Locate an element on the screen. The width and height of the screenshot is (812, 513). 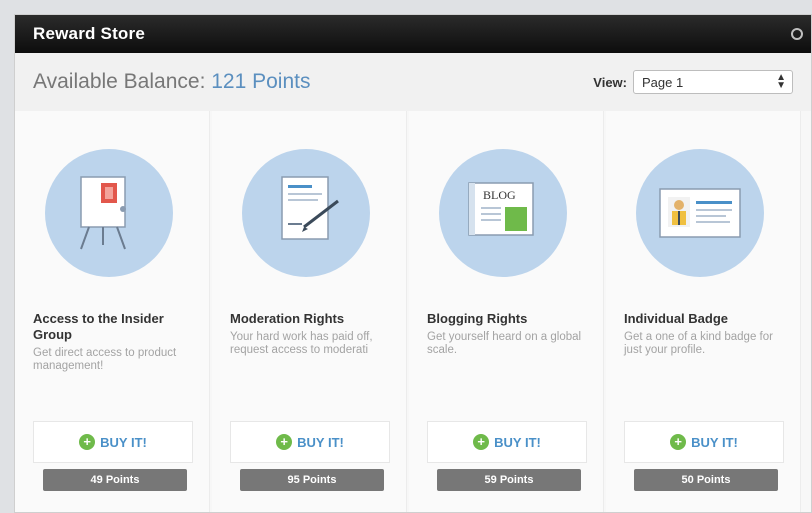
price-badge: 95 Points is located at coordinates (312, 480).